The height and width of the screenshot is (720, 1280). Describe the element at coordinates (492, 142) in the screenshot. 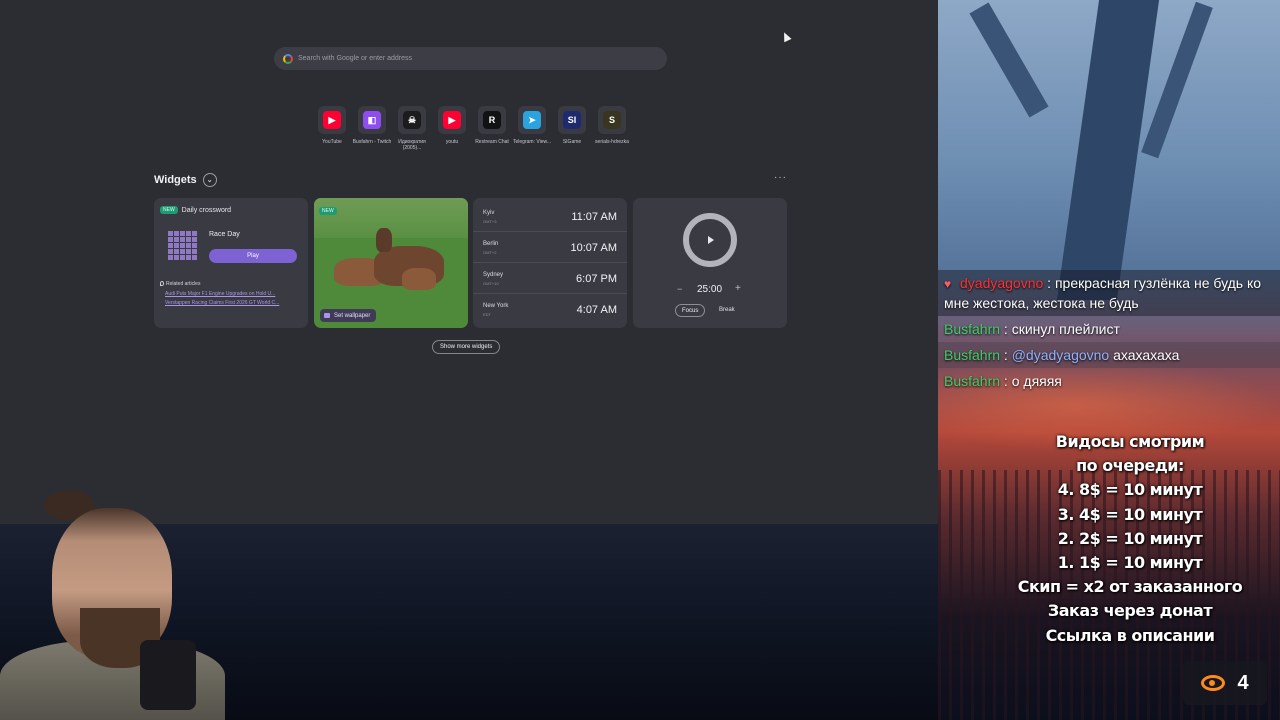

I see `speed-dial-label: Restream Chat` at that location.